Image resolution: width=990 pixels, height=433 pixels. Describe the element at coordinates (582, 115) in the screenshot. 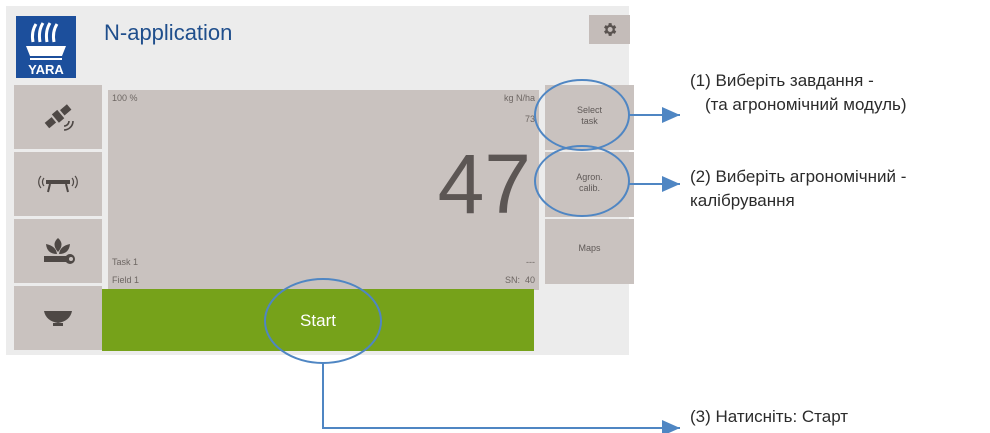

I see `select-task-highlight` at that location.